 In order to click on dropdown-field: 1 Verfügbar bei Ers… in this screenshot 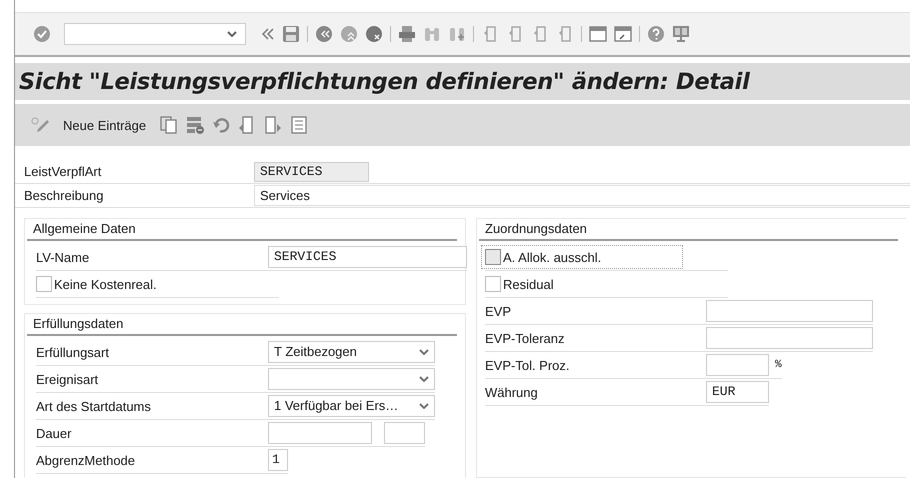, I will do `click(351, 406)`.